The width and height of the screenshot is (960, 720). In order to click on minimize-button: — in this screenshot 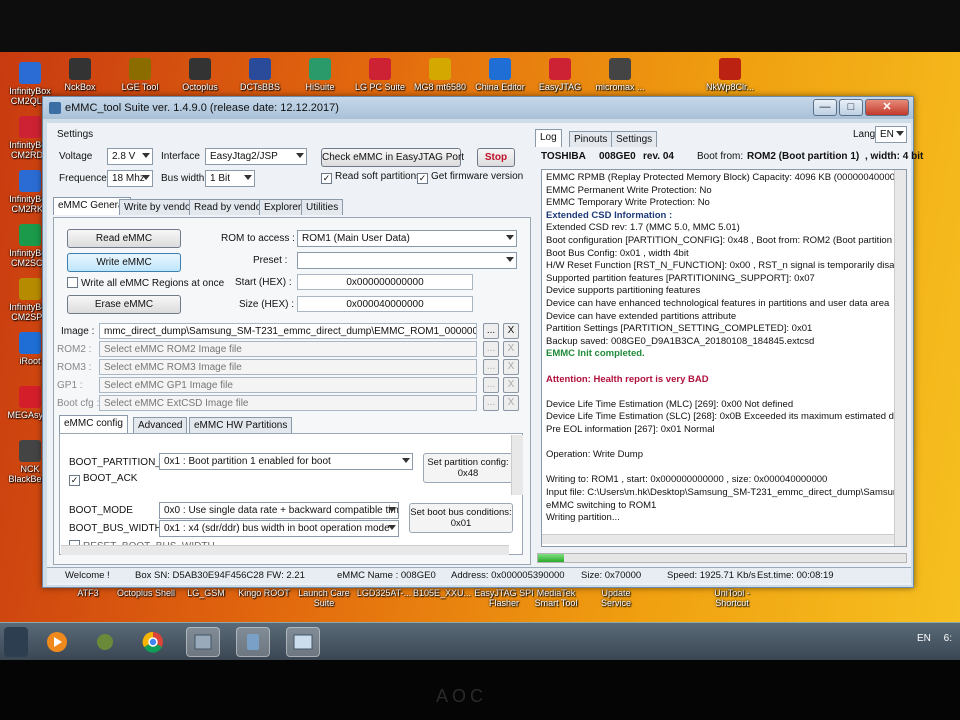, I will do `click(825, 107)`.